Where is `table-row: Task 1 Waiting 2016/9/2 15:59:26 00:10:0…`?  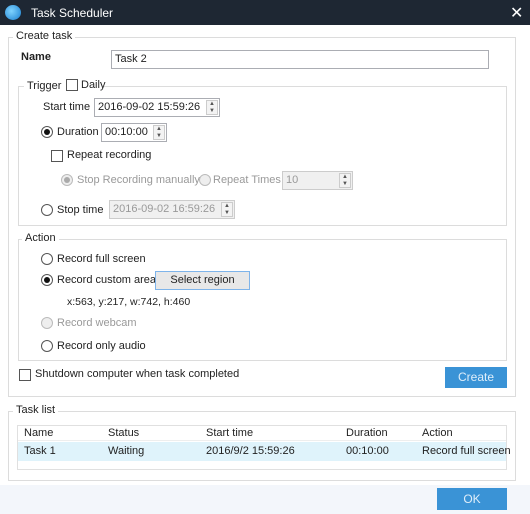 table-row: Task 1 Waiting 2016/9/2 15:59:26 00:10:0… is located at coordinates (264, 451).